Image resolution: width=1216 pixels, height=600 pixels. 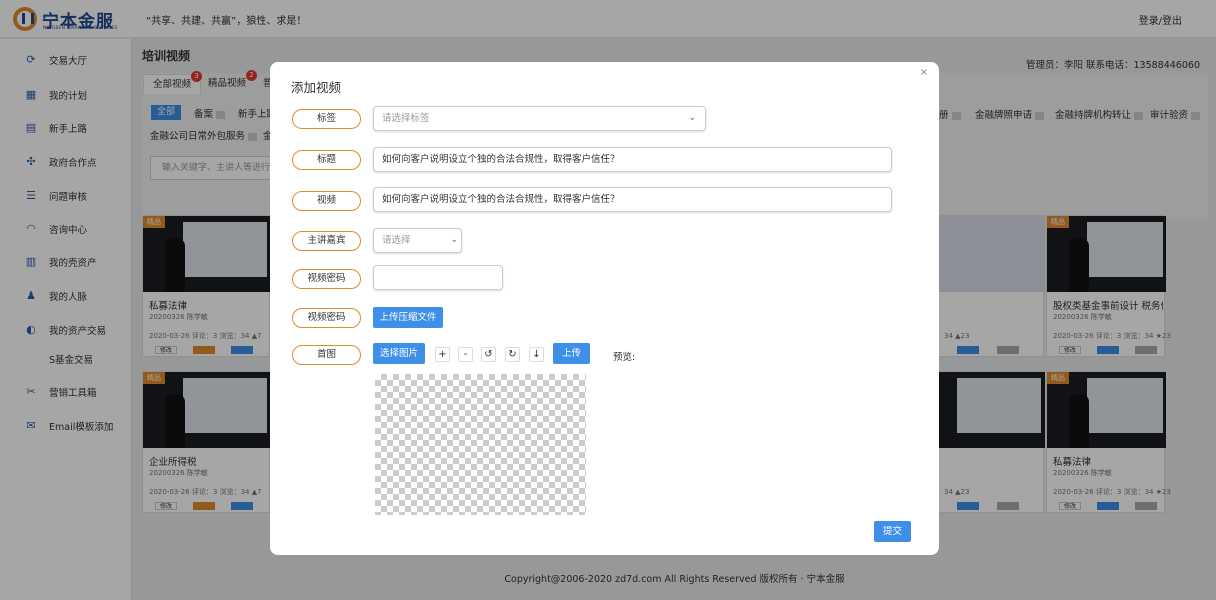 What do you see at coordinates (539, 118) in the screenshot?
I see `tag-select: 请选择标签 ⌄` at bounding box center [539, 118].